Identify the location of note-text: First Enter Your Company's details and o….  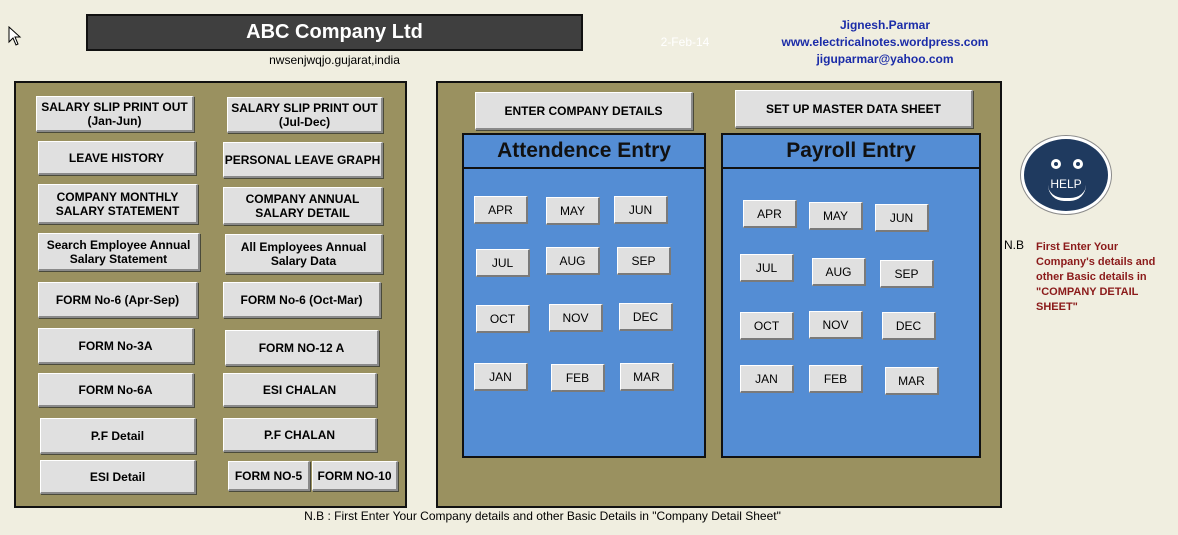
(1096, 277).